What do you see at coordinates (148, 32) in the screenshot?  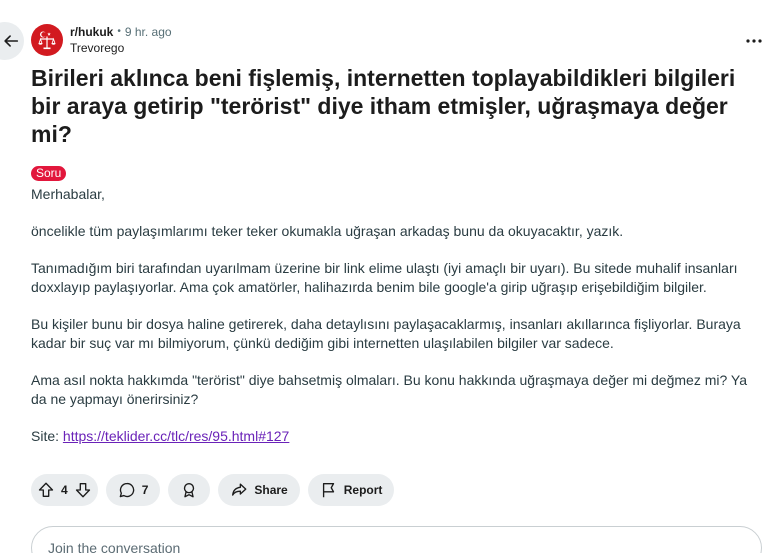 I see `post-time: 9 hr. ago` at bounding box center [148, 32].